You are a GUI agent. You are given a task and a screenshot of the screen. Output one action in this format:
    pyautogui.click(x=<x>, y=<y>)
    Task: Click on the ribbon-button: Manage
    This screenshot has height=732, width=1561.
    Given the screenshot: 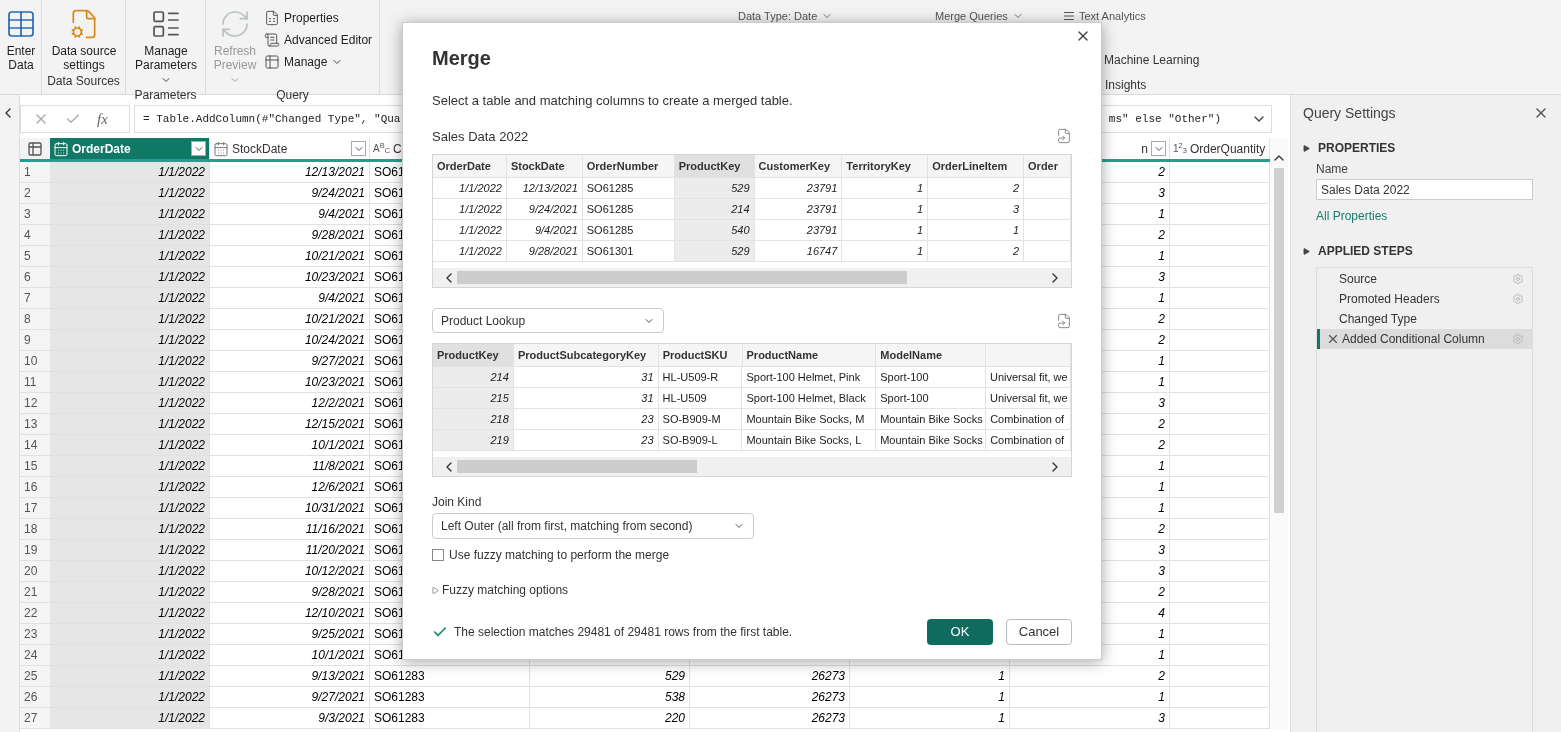 What is the action you would take?
    pyautogui.click(x=318, y=61)
    